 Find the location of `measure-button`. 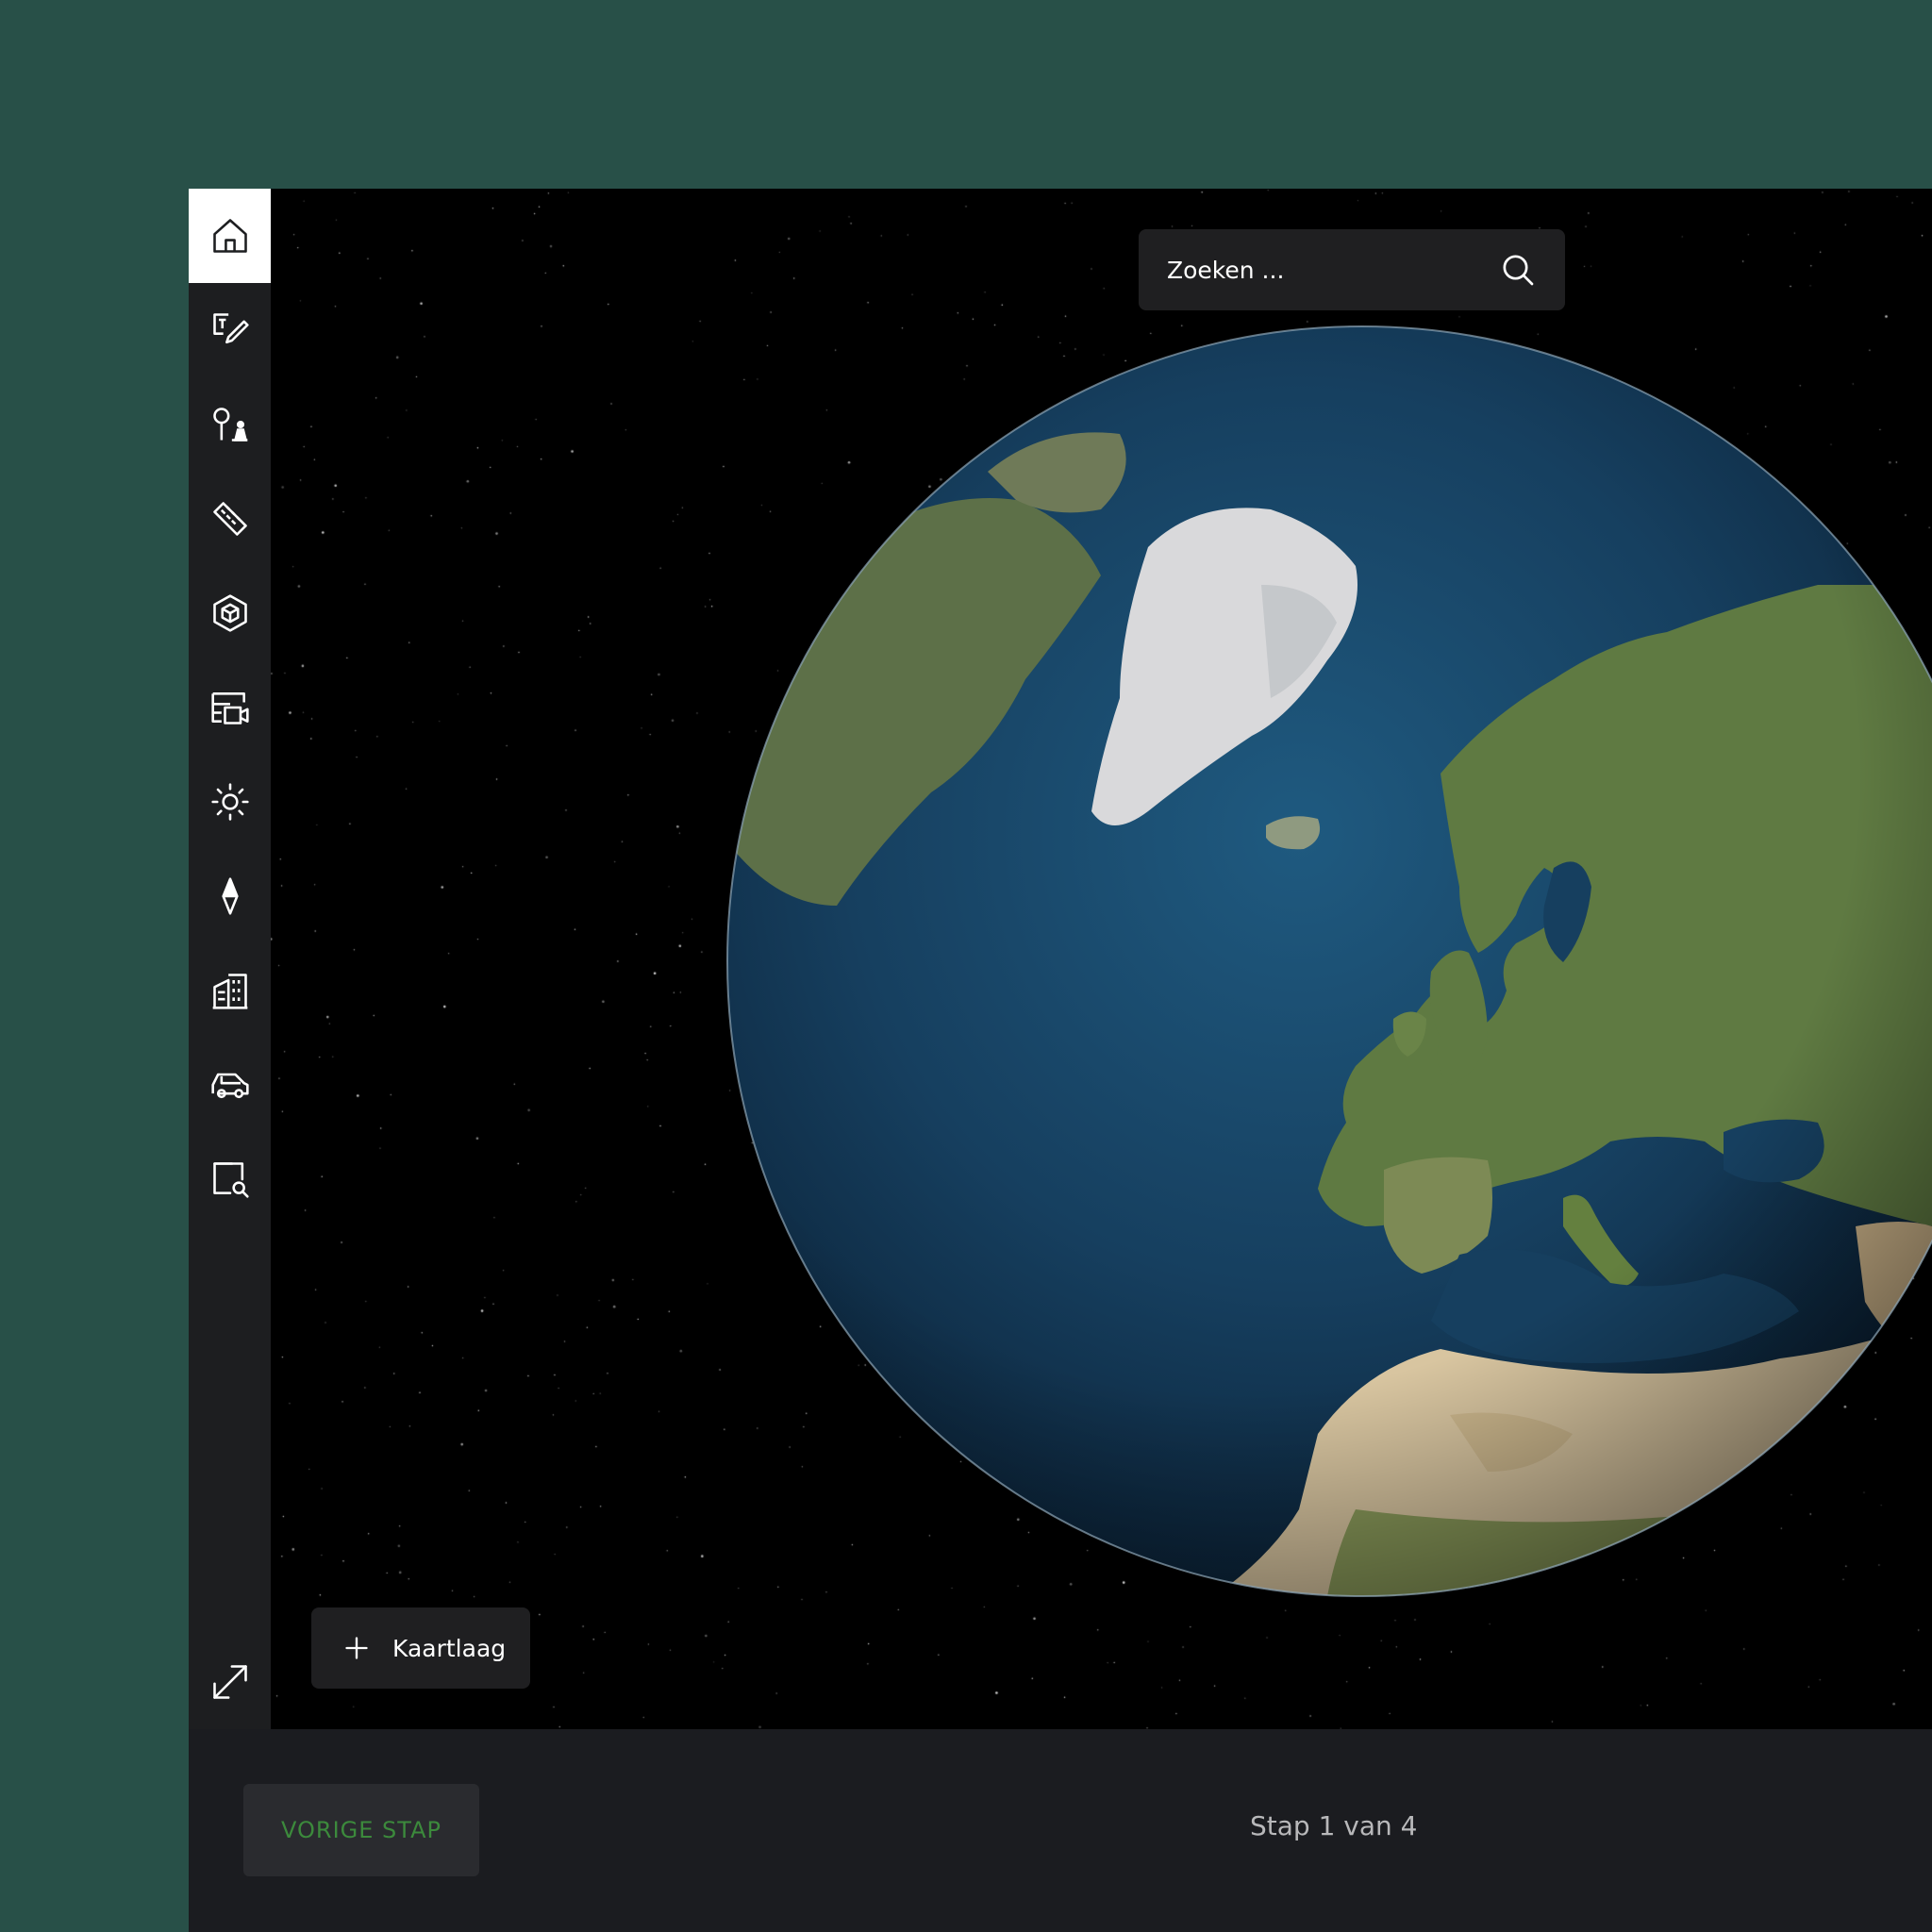

measure-button is located at coordinates (230, 519).